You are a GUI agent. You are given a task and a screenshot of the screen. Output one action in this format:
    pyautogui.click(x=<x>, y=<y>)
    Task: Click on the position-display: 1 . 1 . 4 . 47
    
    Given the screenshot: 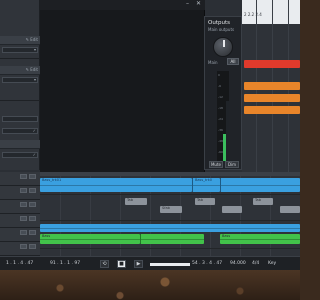 What is the action you would take?
    pyautogui.click(x=19, y=263)
    